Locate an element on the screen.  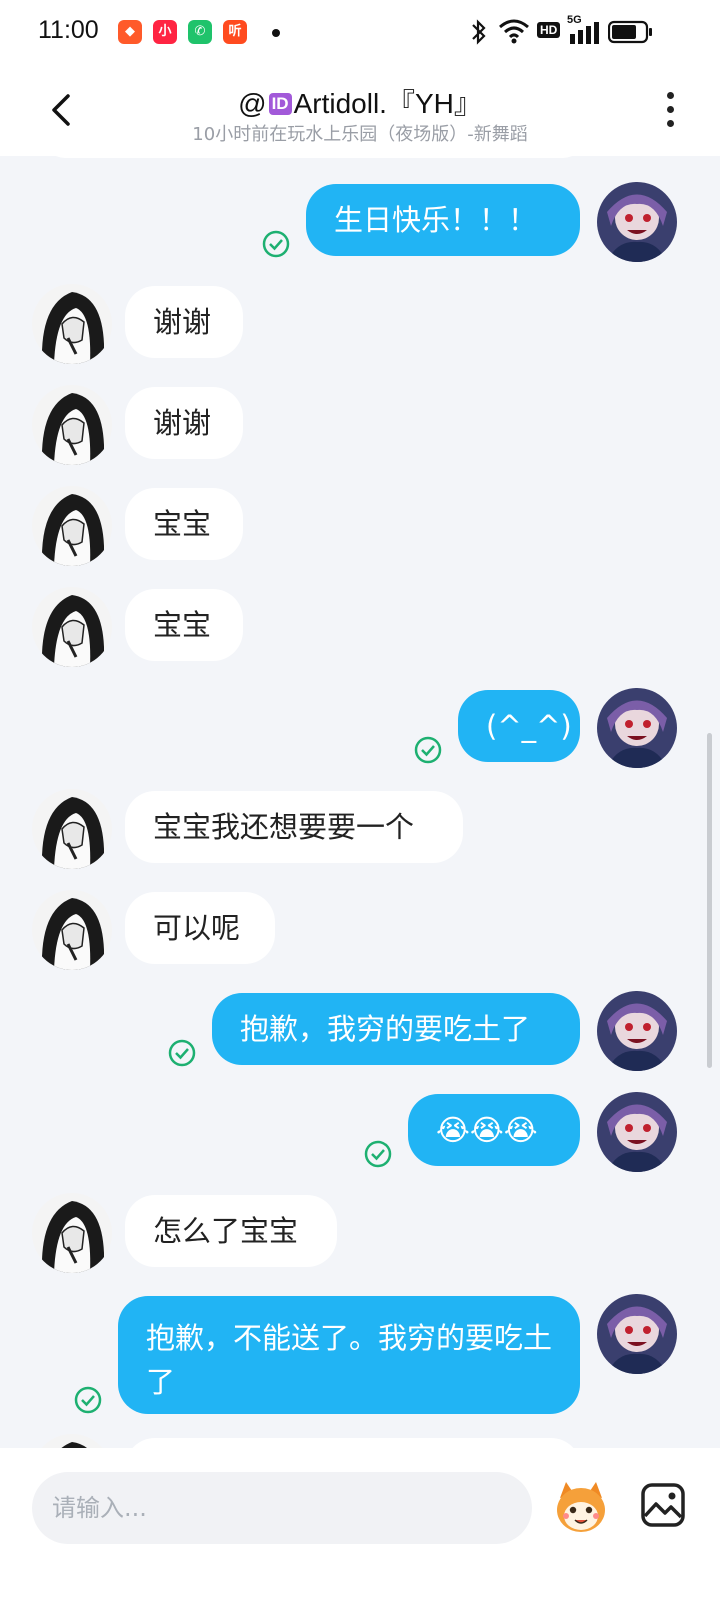
chat-title: @ ID Artidoll.『YH』 is located at coordinates (360, 102).